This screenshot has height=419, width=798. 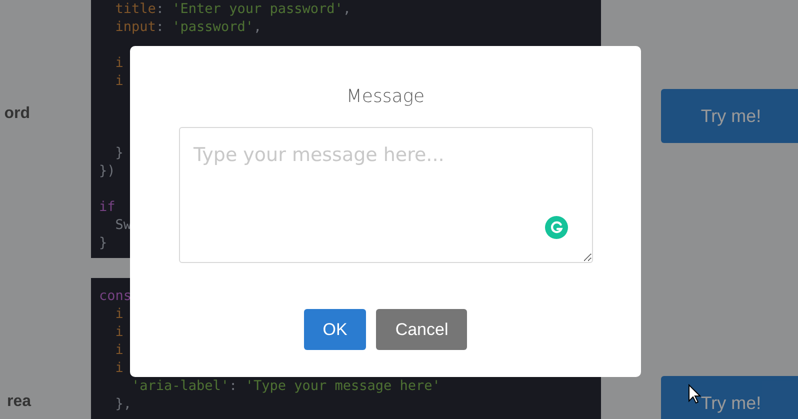 I want to click on code-line: },, so click(x=123, y=404).